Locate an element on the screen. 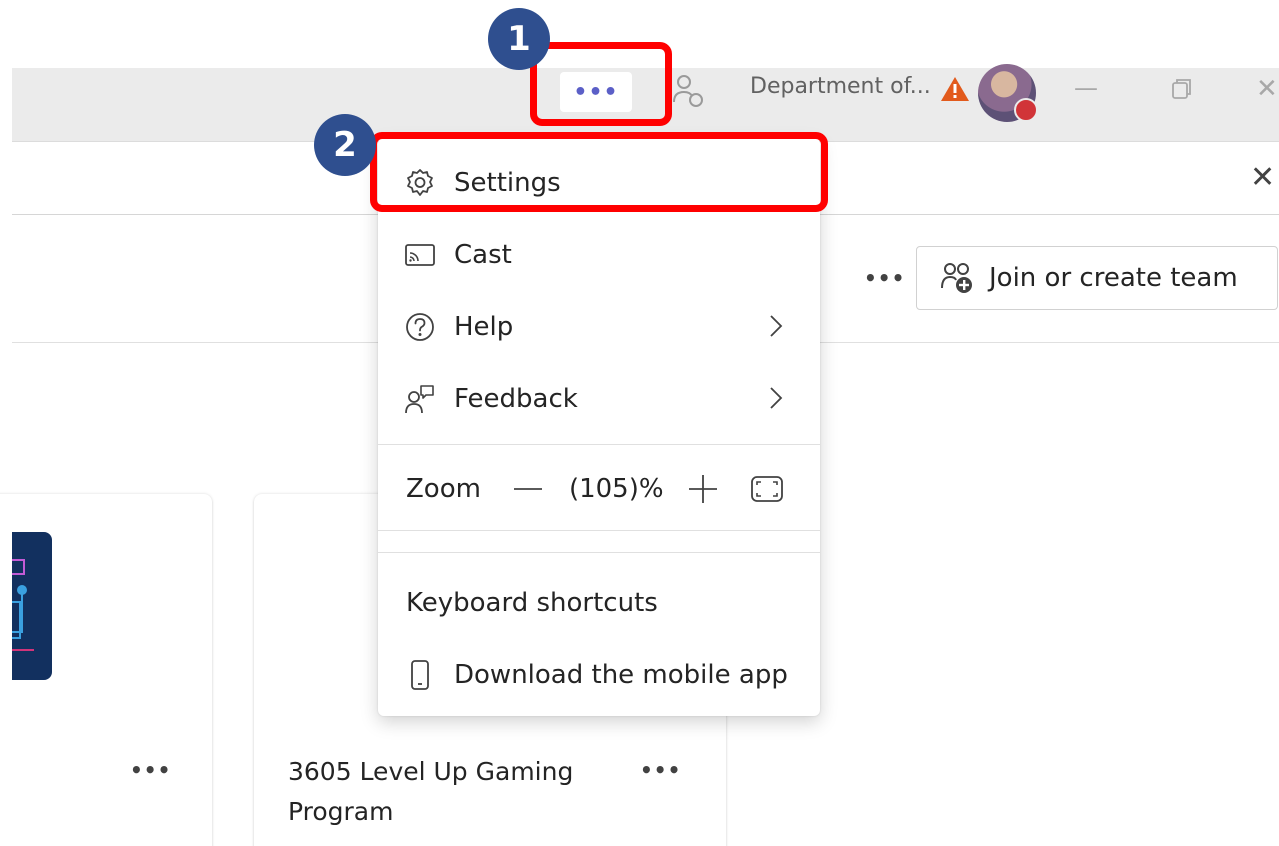 The image size is (1279, 846). fit-to-screen-icon is located at coordinates (767, 489).